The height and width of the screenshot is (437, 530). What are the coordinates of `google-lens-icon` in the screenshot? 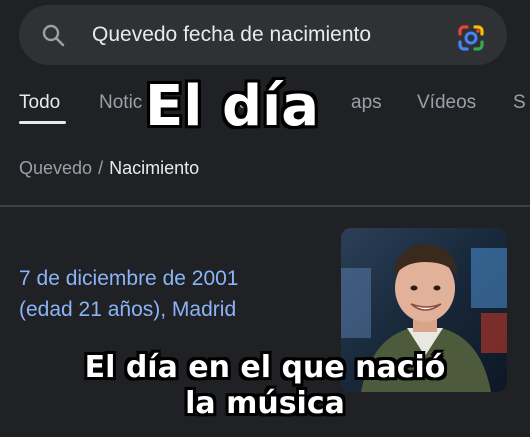 It's located at (471, 38).